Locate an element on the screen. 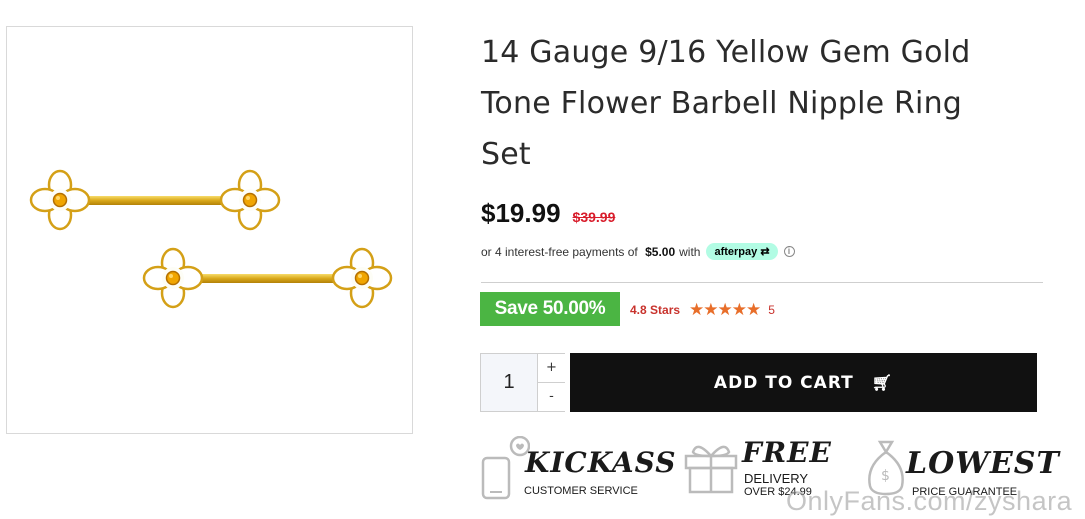 The image size is (1085, 519). flower-end-bottom-right is located at coordinates (362, 278).